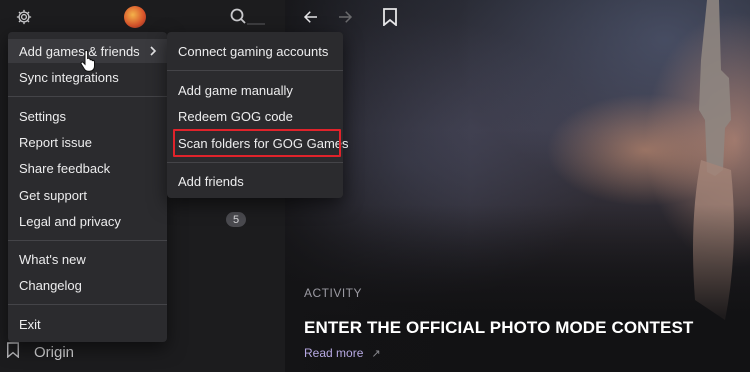 The image size is (750, 372). Describe the element at coordinates (235, 90) in the screenshot. I see `menu-item-label: Add game manually` at that location.